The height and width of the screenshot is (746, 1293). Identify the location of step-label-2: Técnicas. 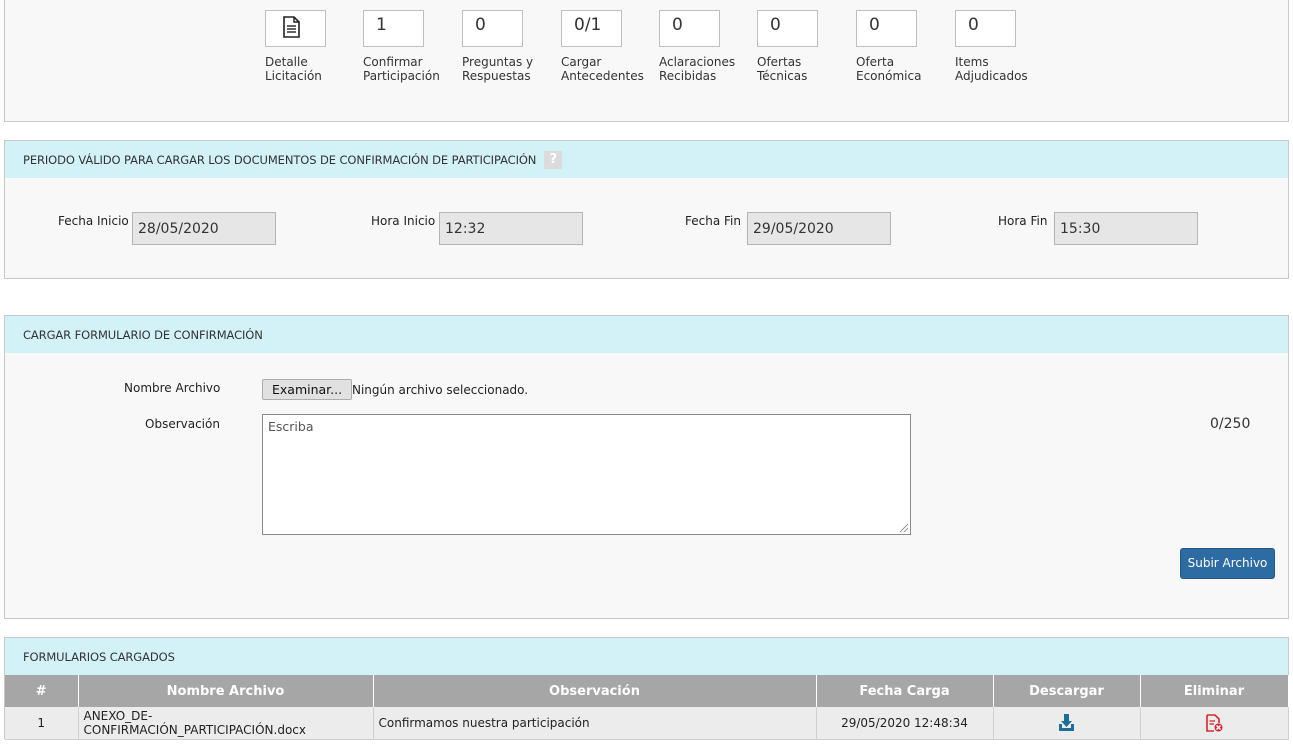
(782, 76).